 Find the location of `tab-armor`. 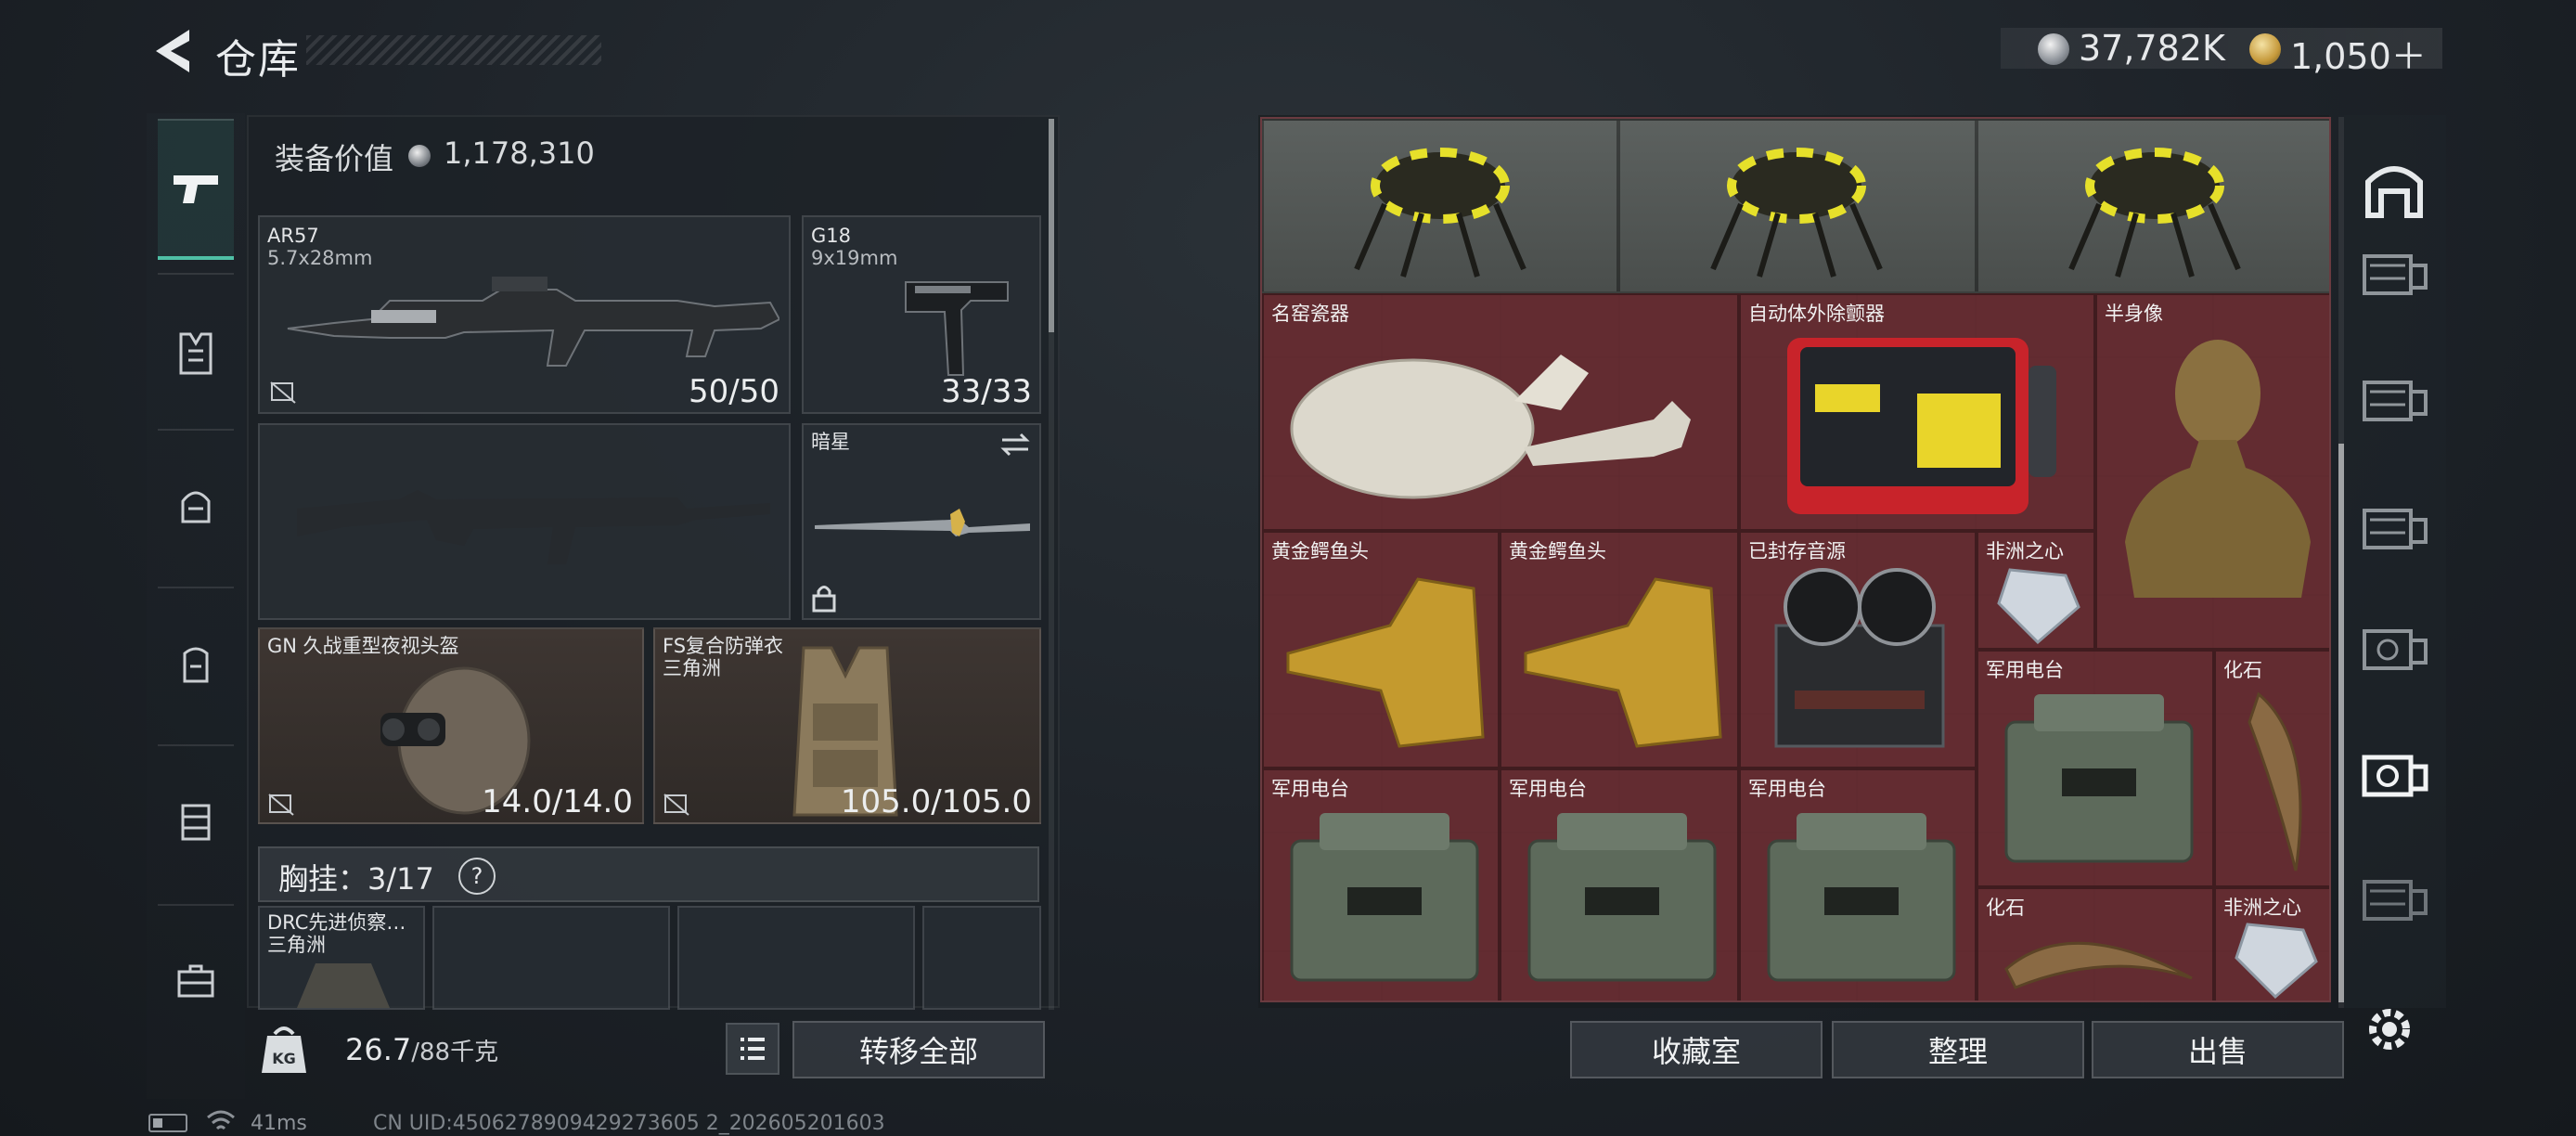

tab-armor is located at coordinates (196, 353).